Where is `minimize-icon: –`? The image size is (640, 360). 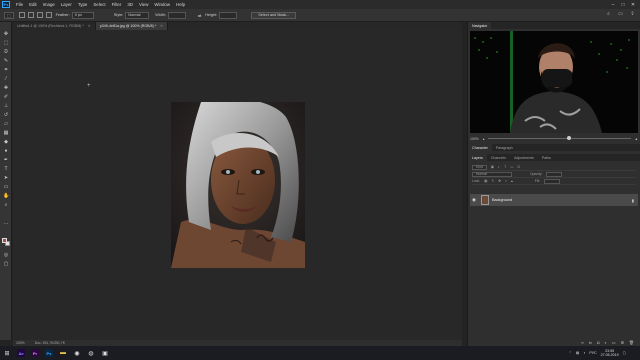 minimize-icon: – is located at coordinates (613, 5).